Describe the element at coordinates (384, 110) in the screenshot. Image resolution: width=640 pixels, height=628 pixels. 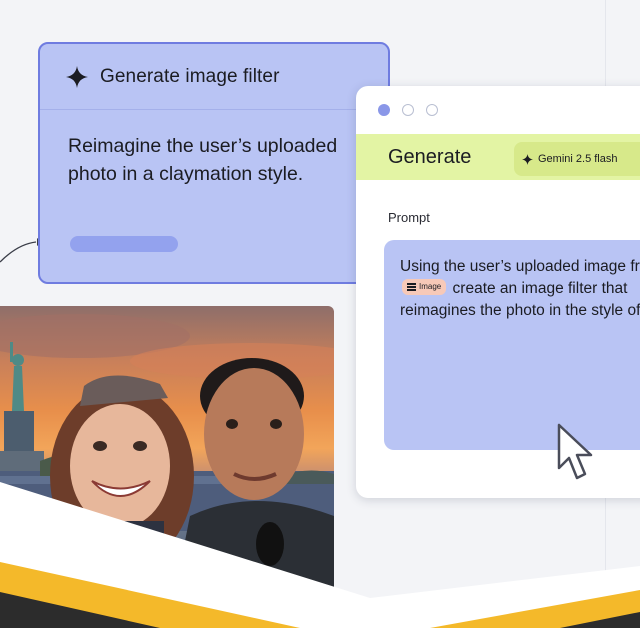
I see `window-dot-active` at that location.